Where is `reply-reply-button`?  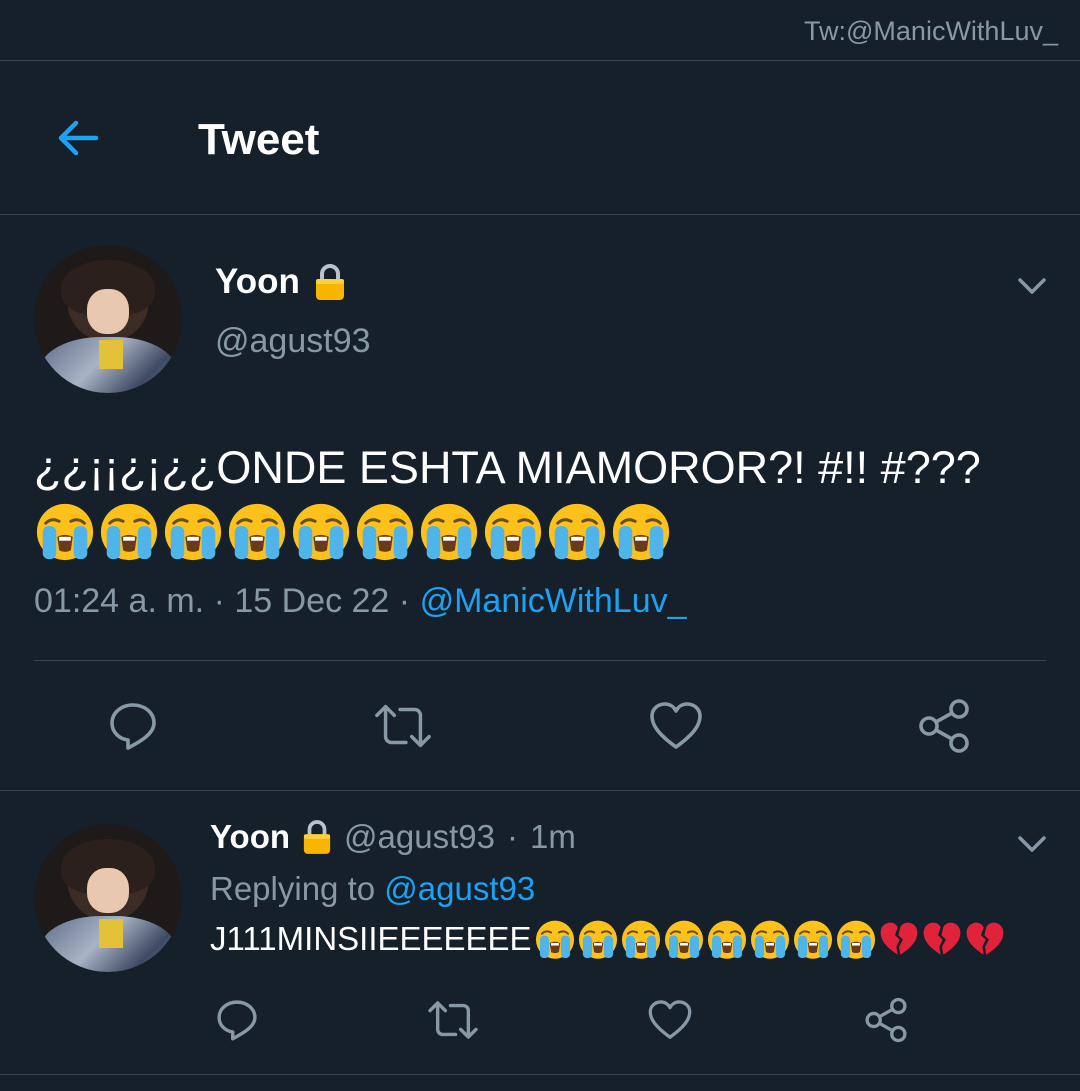 reply-reply-button is located at coordinates (237, 1020).